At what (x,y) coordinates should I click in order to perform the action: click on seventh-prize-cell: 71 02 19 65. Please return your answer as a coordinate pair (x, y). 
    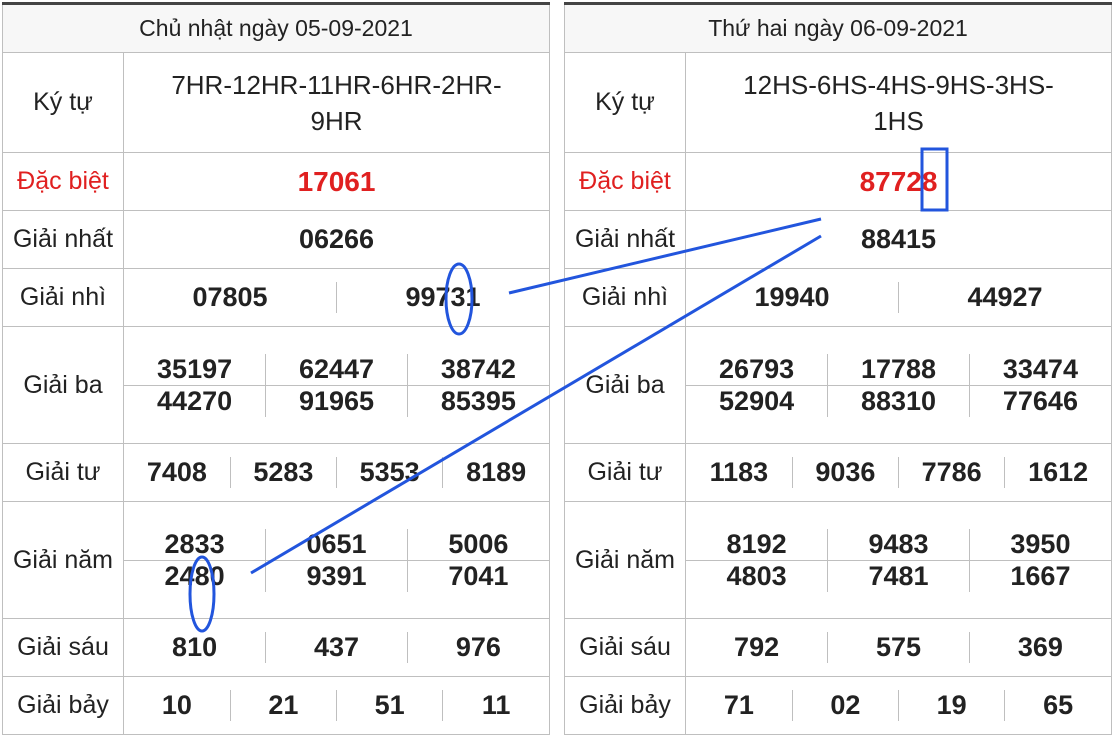
    Looking at the image, I should click on (898, 705).